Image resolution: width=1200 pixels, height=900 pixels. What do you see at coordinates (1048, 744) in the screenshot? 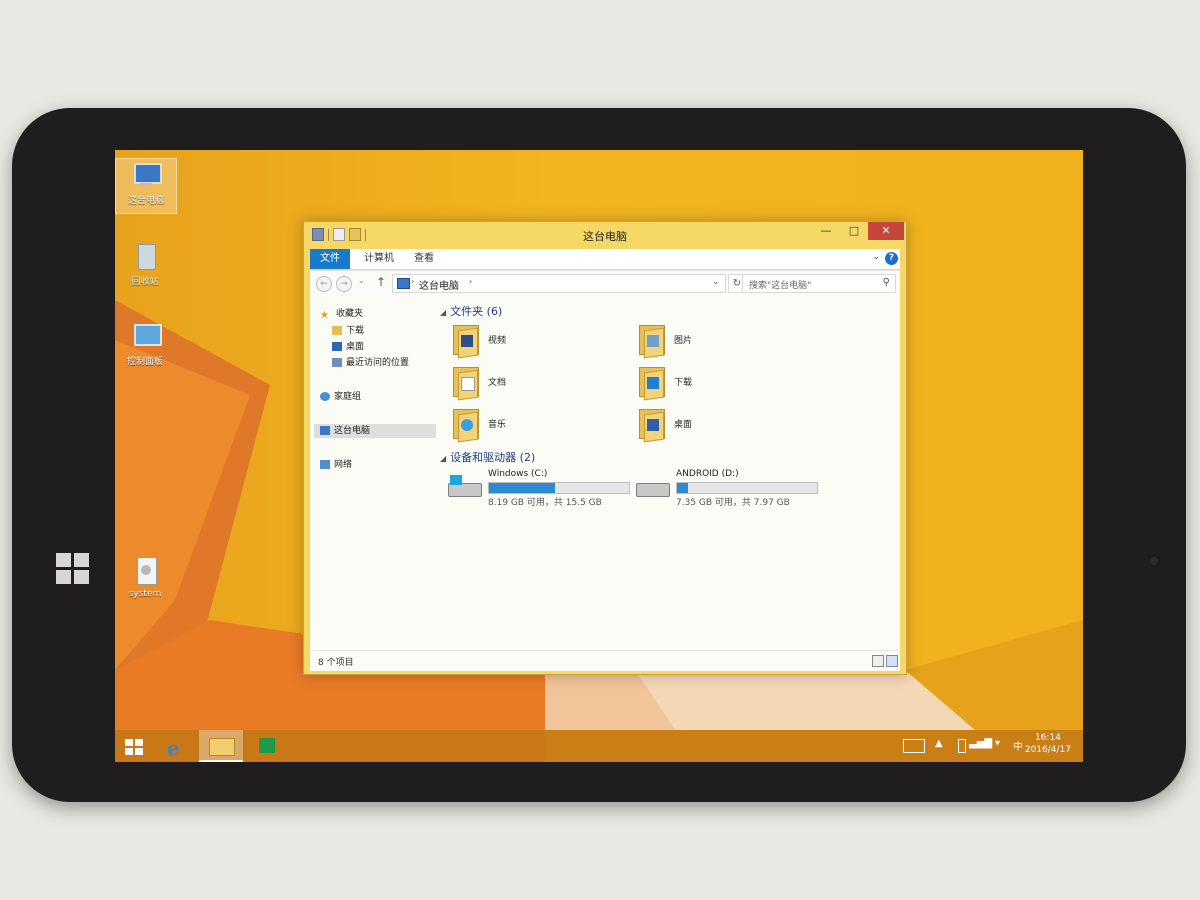
I see `clock: 16:14 2016/4/17` at bounding box center [1048, 744].